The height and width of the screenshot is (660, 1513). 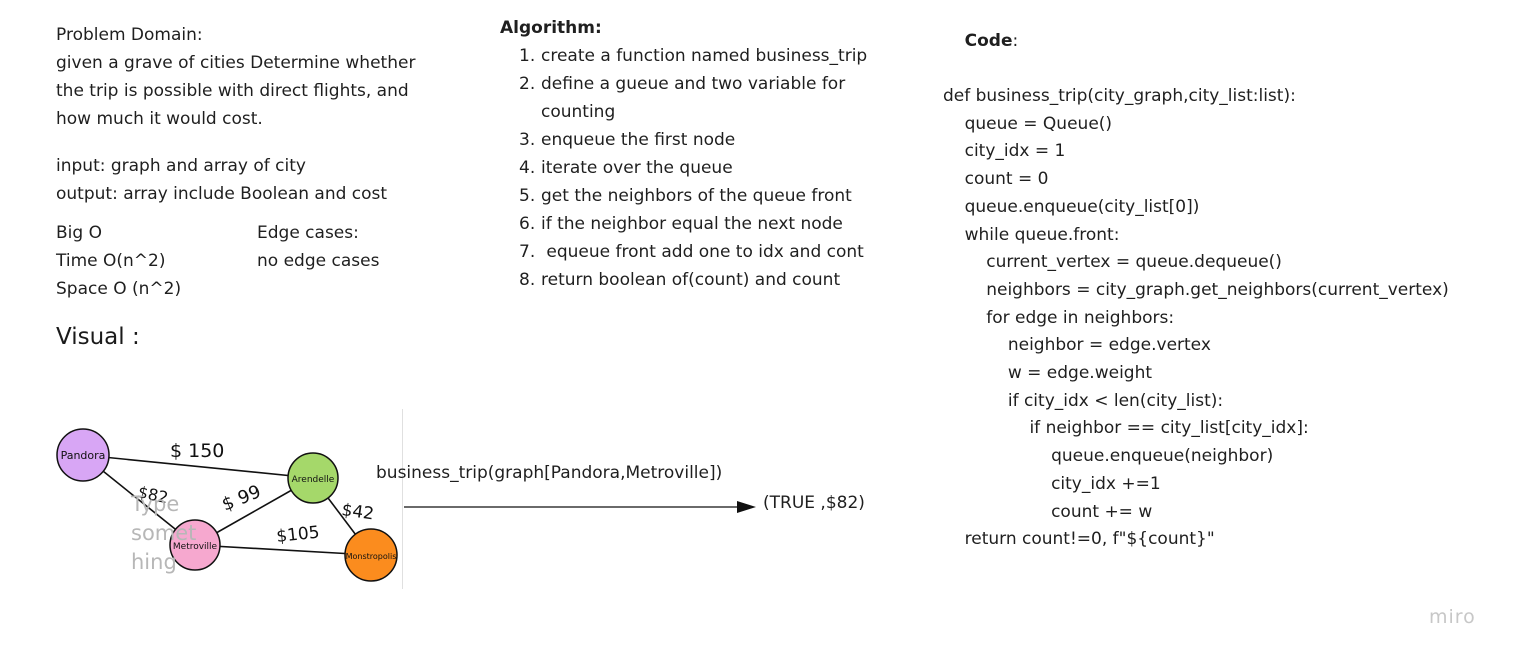 I want to click on problem-line: how much it would cost., so click(x=159, y=119).